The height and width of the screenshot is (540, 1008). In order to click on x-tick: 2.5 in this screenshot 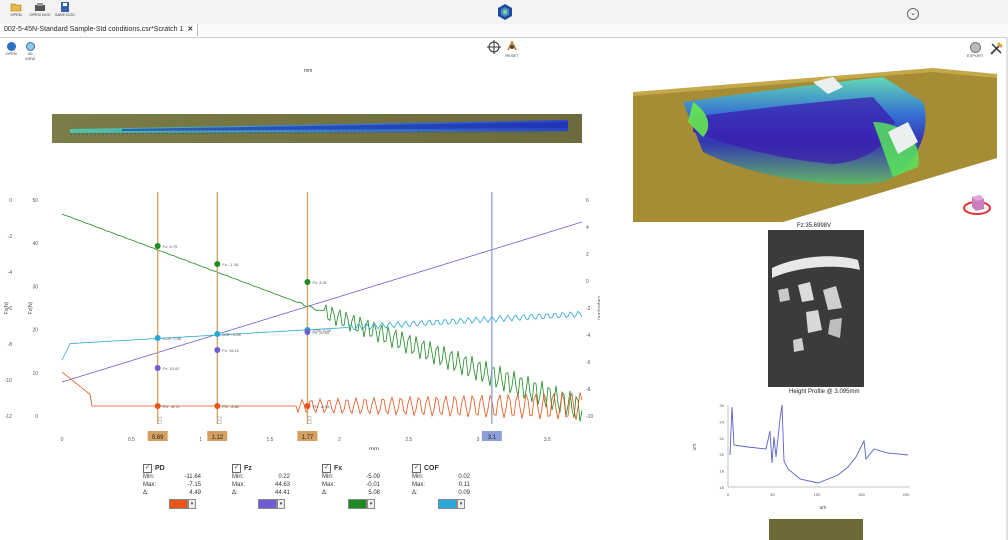, I will do `click(408, 440)`.